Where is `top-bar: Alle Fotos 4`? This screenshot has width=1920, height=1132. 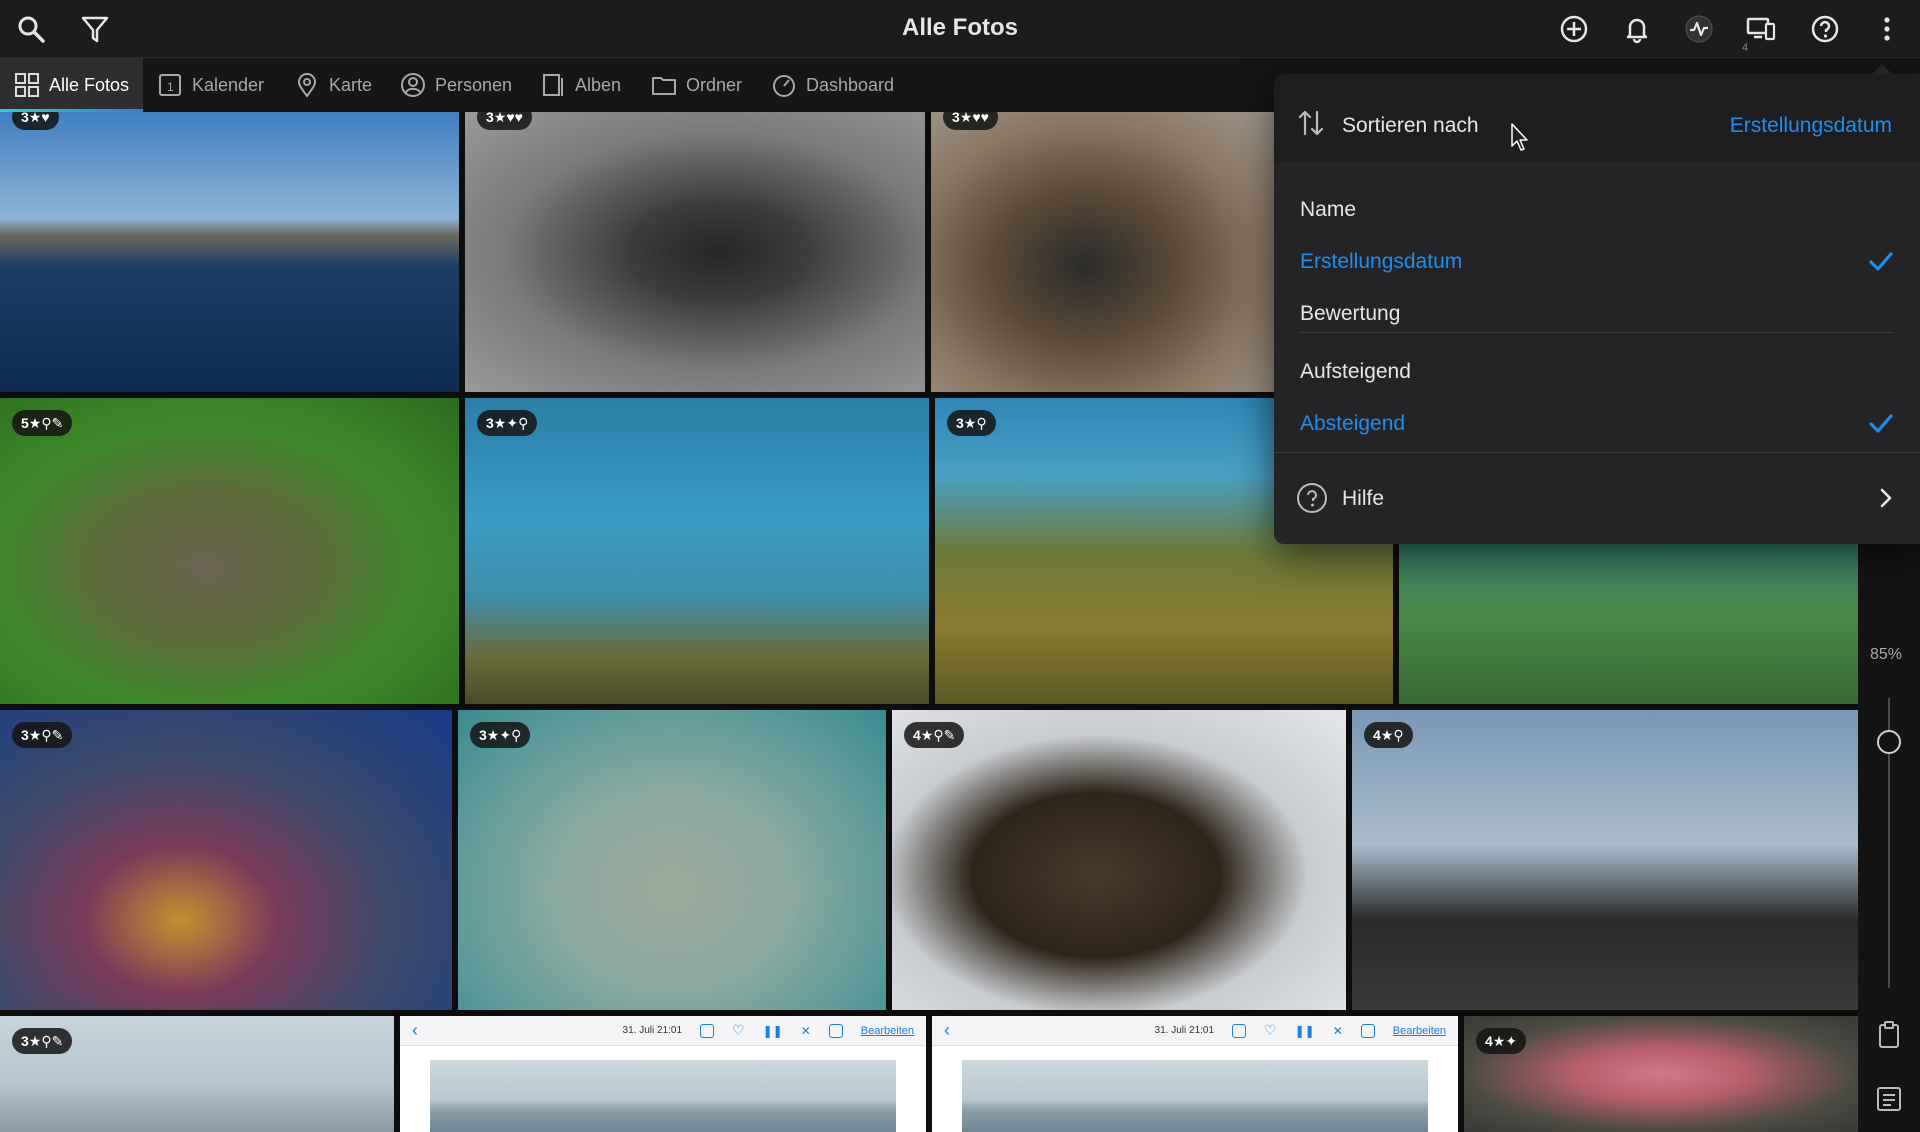
top-bar: Alle Fotos 4 is located at coordinates (960, 29).